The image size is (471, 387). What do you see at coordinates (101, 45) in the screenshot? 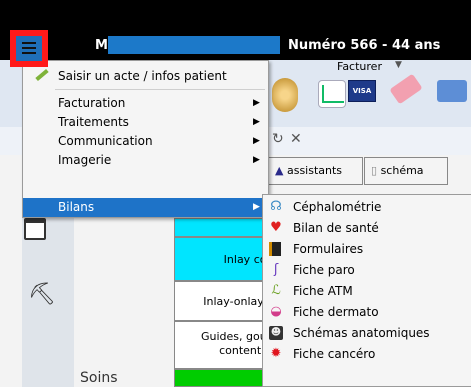
I see `window-title-left: M` at bounding box center [101, 45].